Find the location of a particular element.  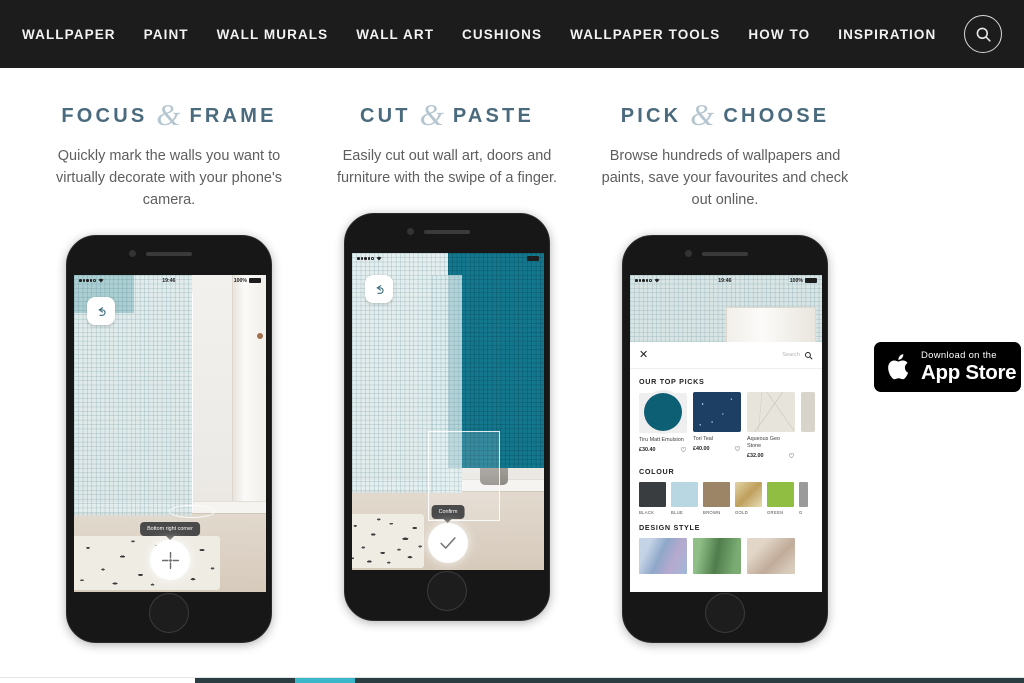

colour-option-brown: BROWN is located at coordinates (716, 498).